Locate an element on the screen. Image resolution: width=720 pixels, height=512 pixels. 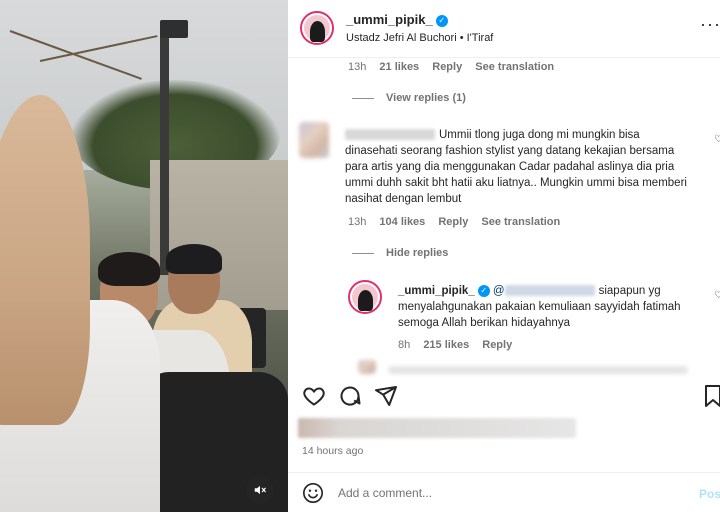
comment-icon is located at coordinates (350, 396).